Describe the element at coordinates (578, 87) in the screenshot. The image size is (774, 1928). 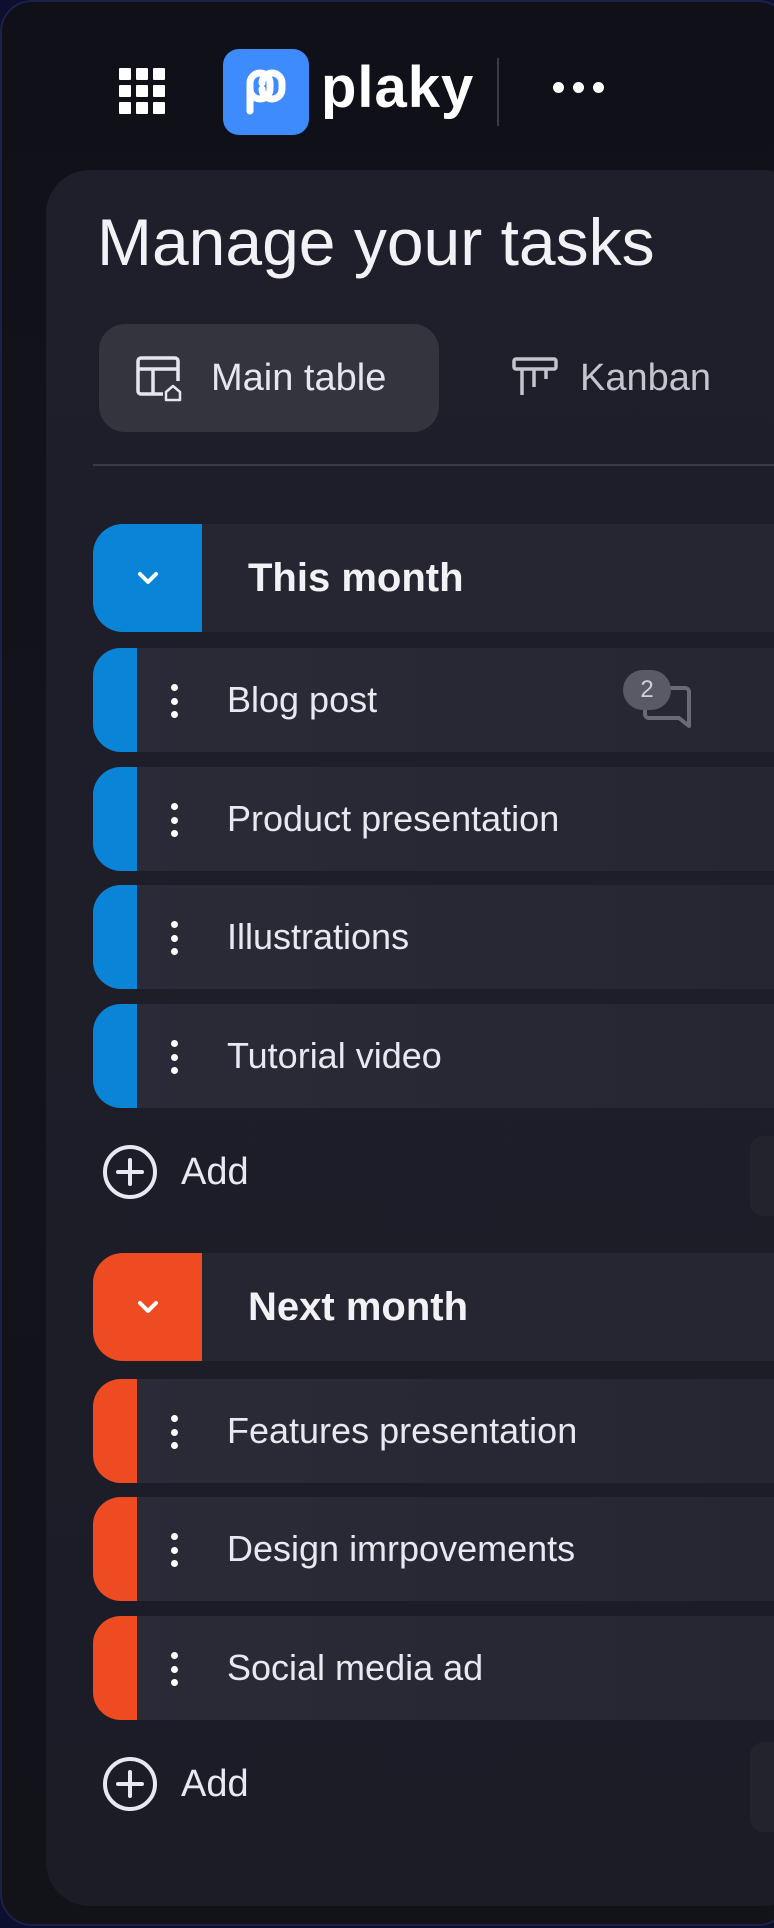
I see `more-horizontal-icon` at that location.